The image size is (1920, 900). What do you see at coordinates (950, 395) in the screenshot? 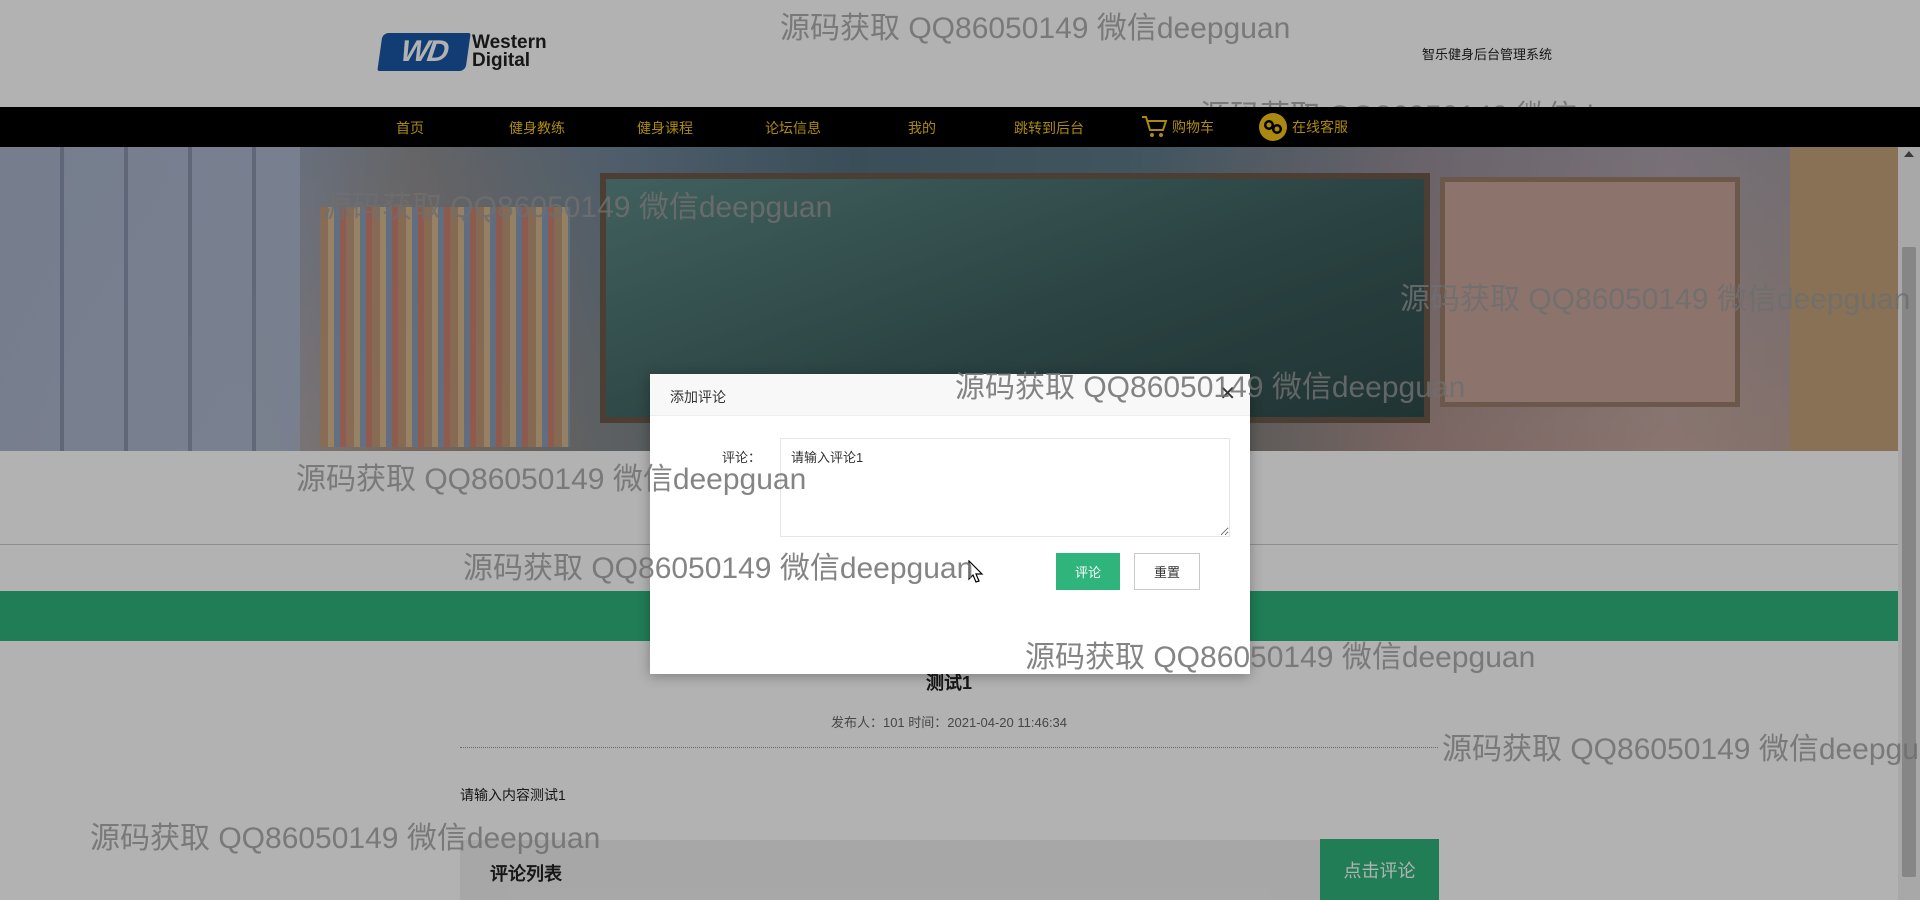
I see `dialog-header: 添加评论 ✕` at bounding box center [950, 395].